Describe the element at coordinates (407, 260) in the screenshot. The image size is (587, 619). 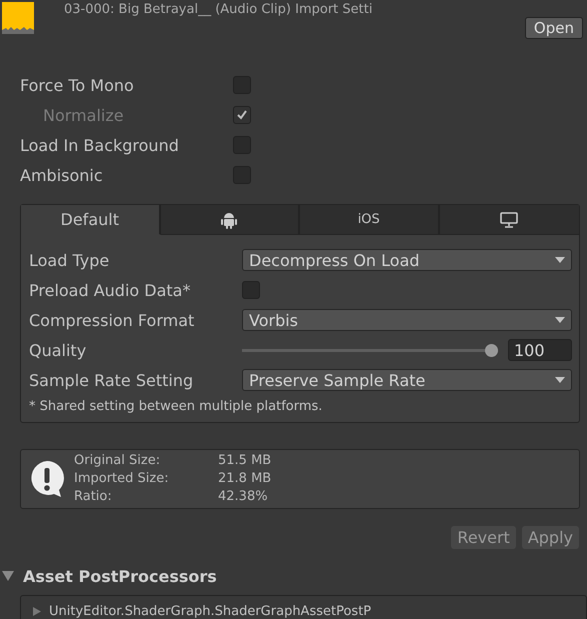
I see `dropdown: Decompress On Load` at that location.